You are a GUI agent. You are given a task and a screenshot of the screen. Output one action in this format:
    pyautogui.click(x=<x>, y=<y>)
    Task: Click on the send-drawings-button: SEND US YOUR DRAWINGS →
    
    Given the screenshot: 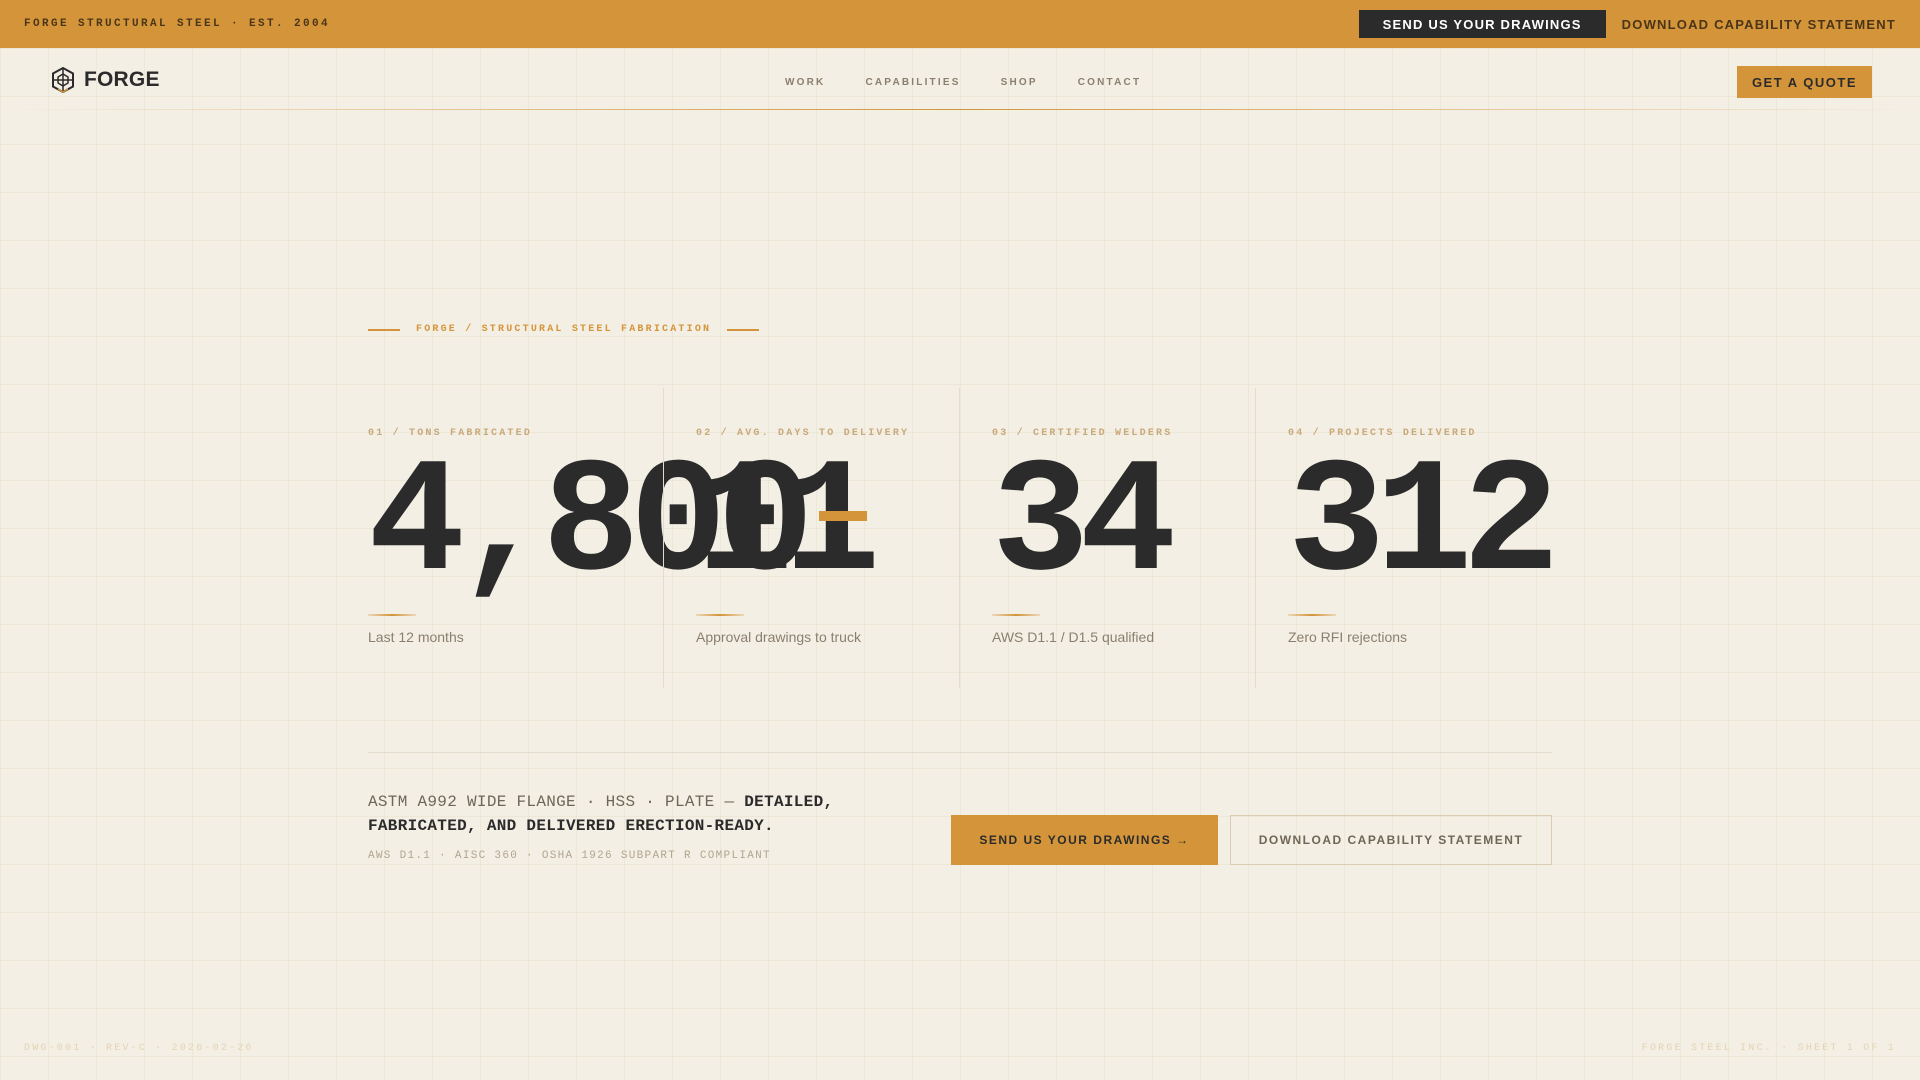 What is the action you would take?
    pyautogui.click(x=1084, y=840)
    